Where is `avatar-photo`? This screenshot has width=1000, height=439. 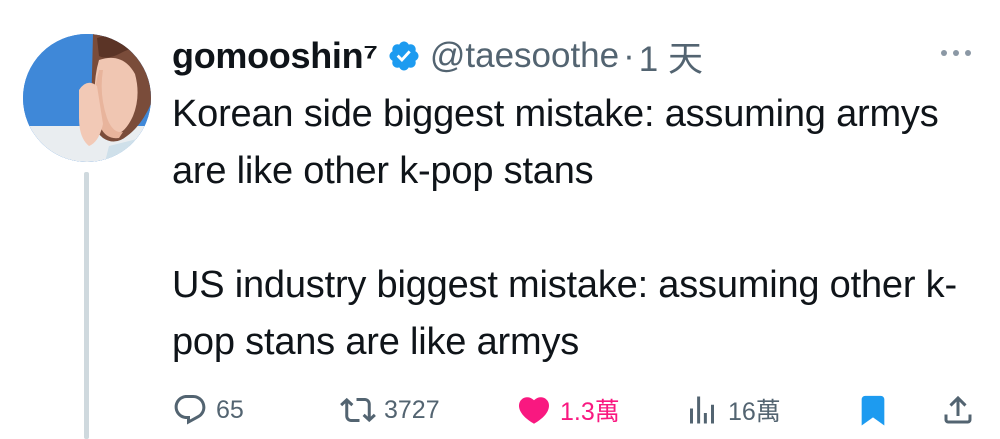 avatar-photo is located at coordinates (87, 98).